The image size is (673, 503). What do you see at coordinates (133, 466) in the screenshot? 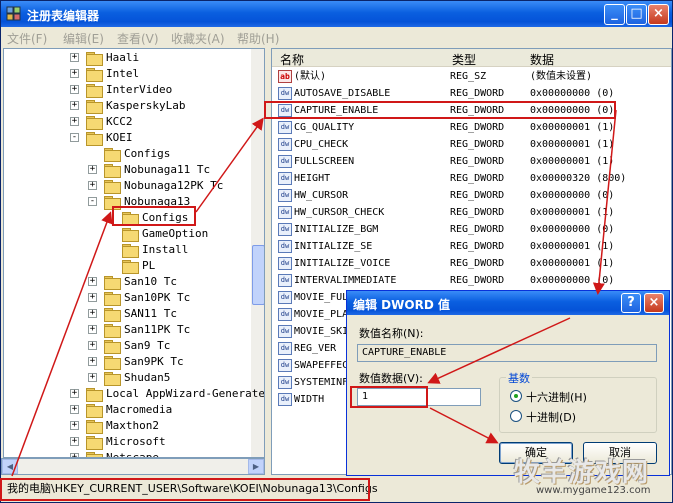
I see `tree-horizontal-scrollbar: ◀ ▶` at bounding box center [133, 466].